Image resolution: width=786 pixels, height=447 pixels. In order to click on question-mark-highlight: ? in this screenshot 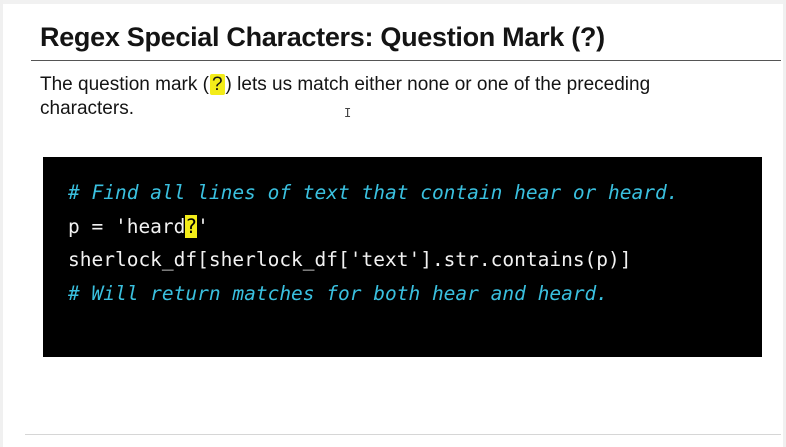, I will do `click(217, 84)`.